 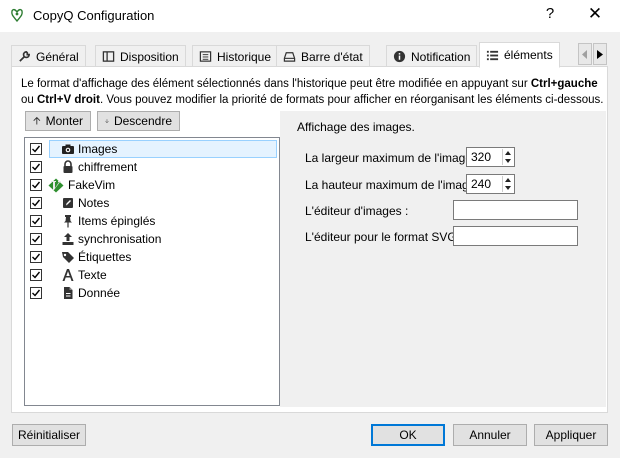 What do you see at coordinates (68, 100) in the screenshot?
I see `shortcut-right: Ctrl+V droit` at bounding box center [68, 100].